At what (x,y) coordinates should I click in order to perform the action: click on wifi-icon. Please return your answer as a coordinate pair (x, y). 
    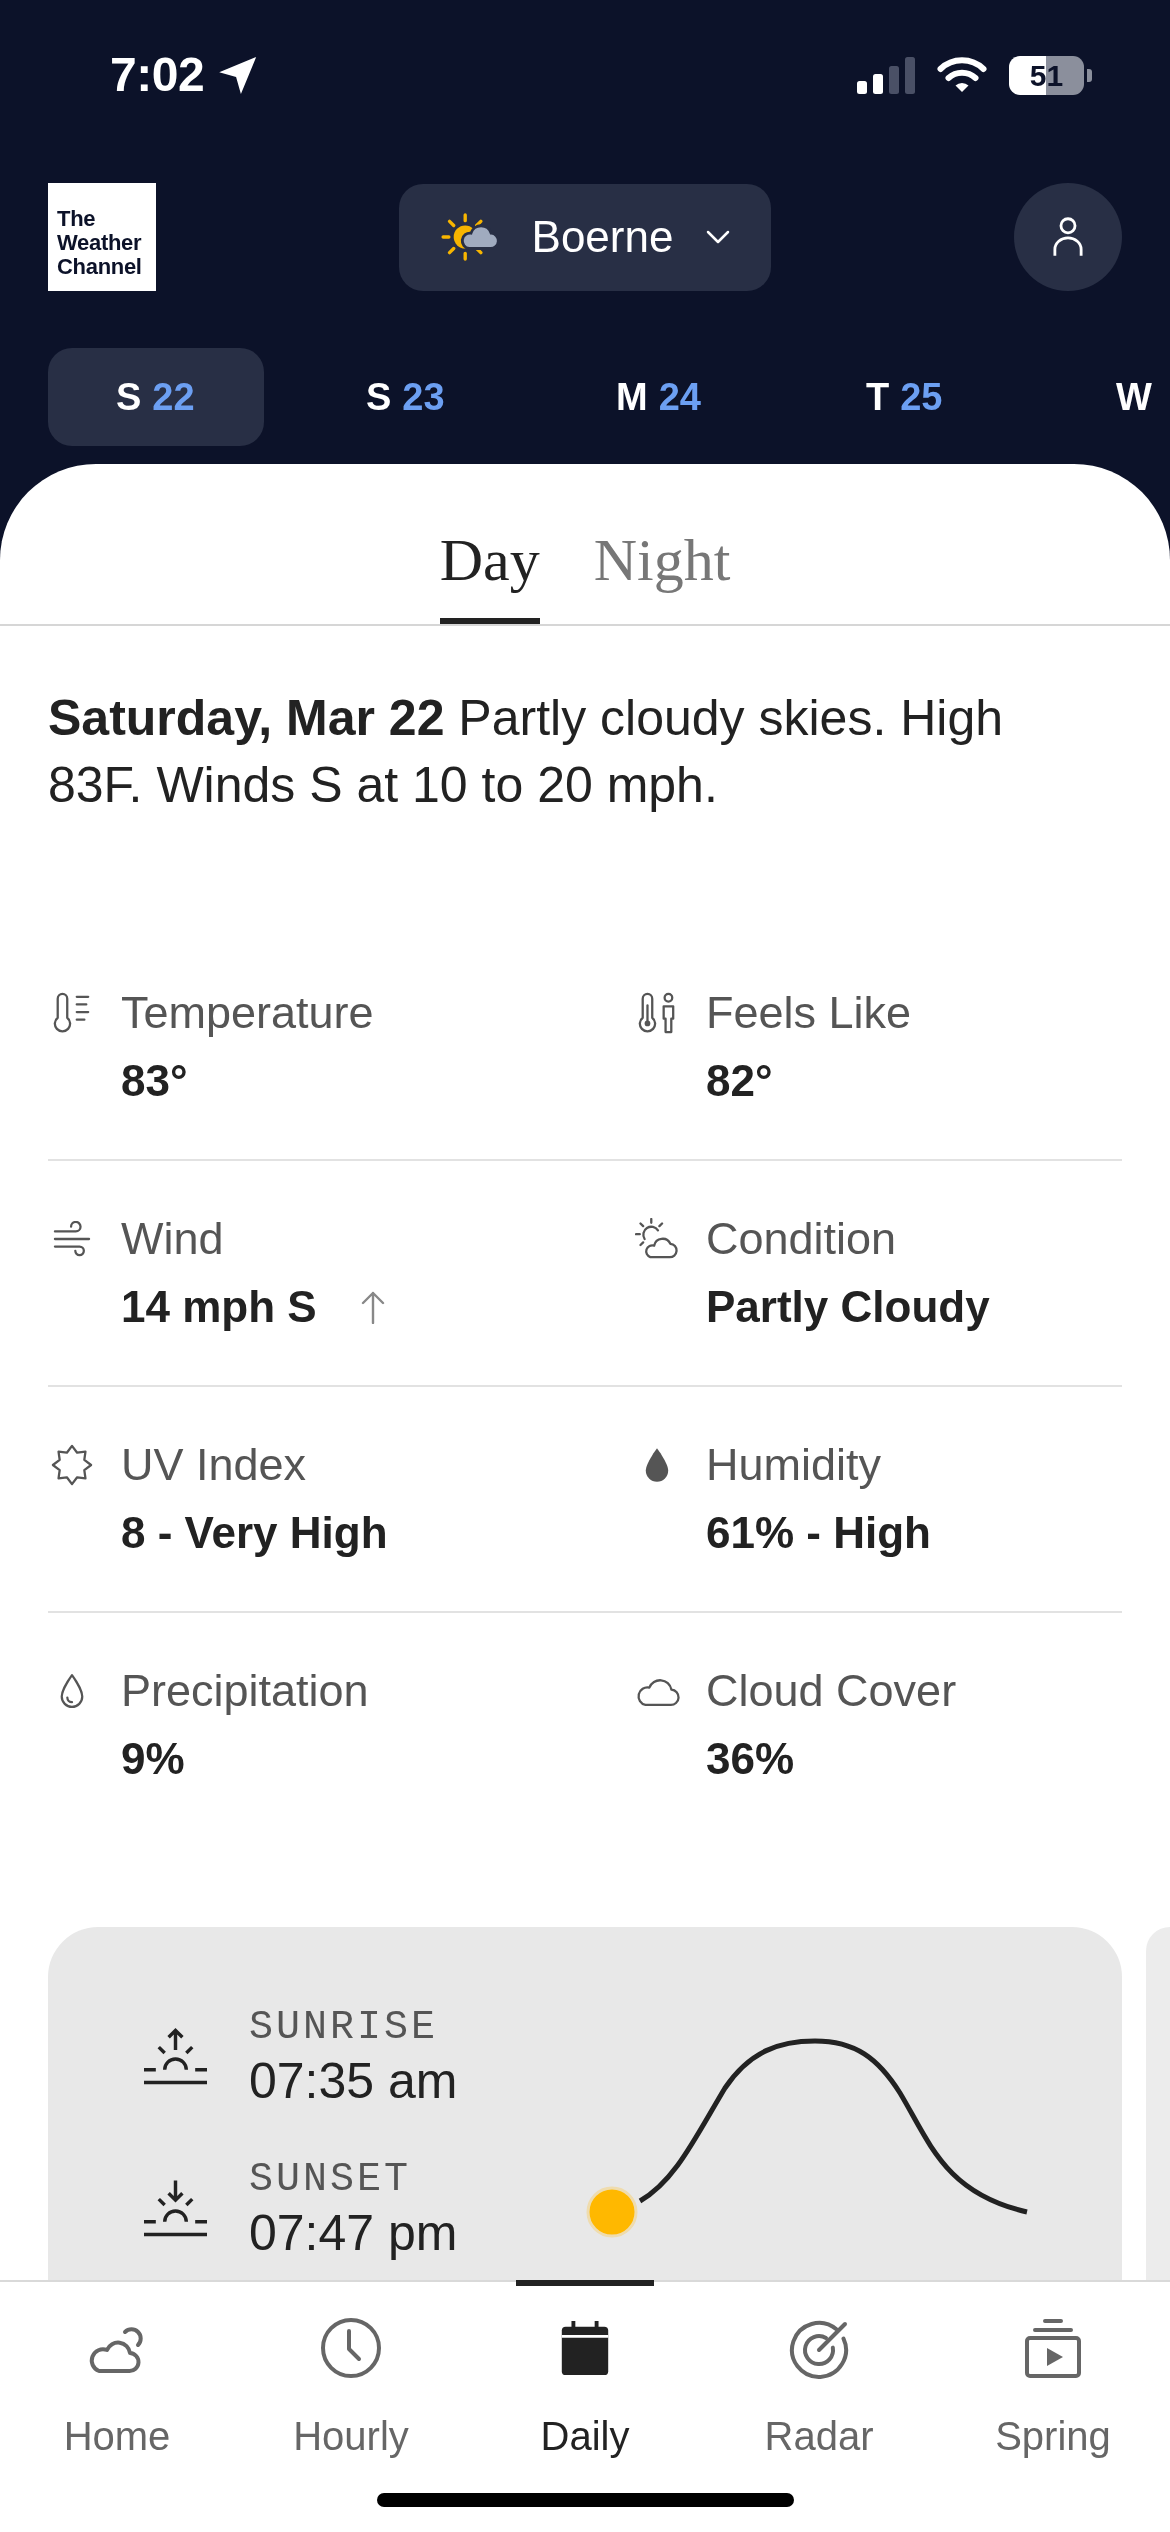
    Looking at the image, I should click on (962, 75).